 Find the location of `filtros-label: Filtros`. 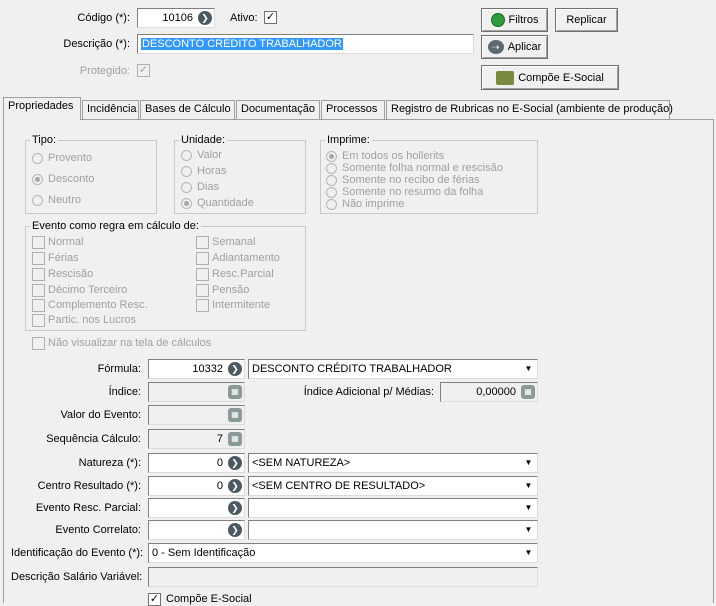

filtros-label: Filtros is located at coordinates (523, 20).